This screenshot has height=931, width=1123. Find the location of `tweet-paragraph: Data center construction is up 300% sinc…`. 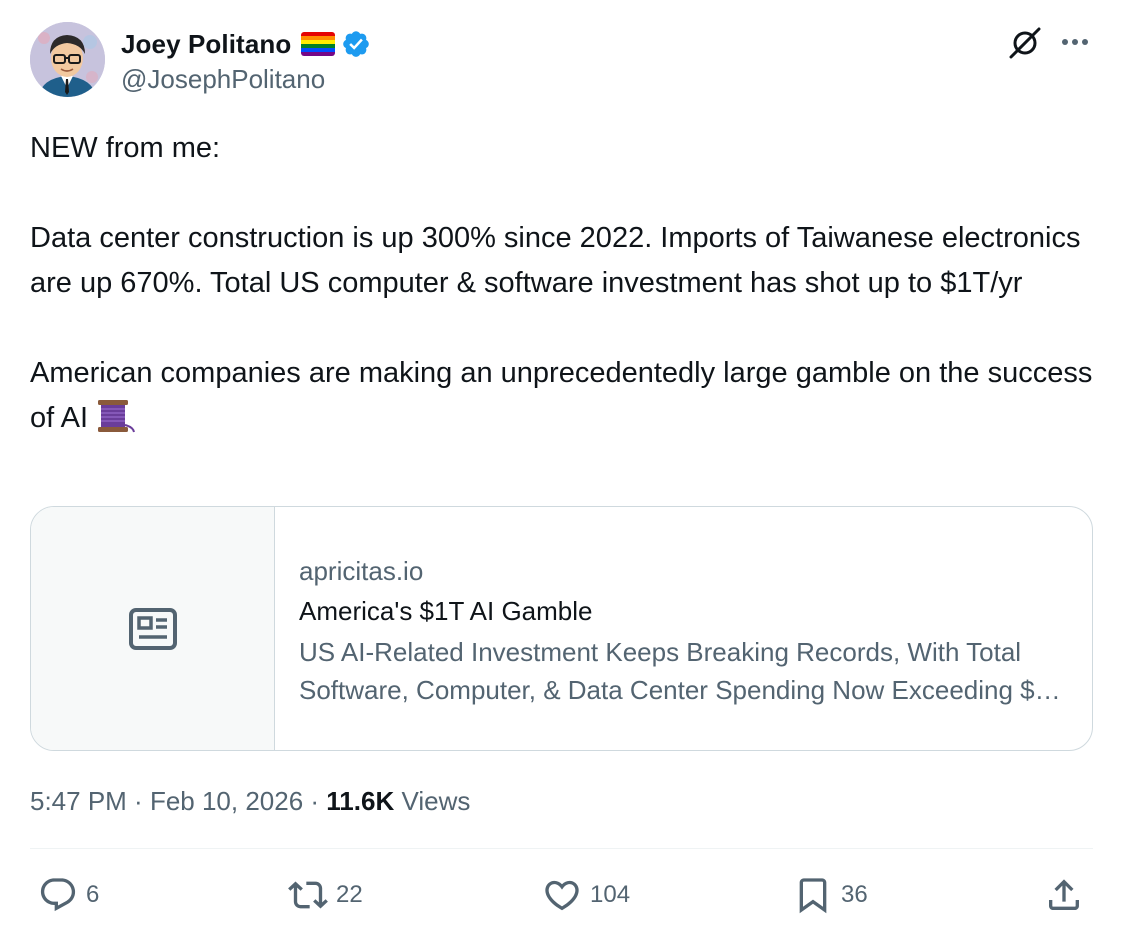

tweet-paragraph: Data center construction is up 300% sinc… is located at coordinates (555, 260).